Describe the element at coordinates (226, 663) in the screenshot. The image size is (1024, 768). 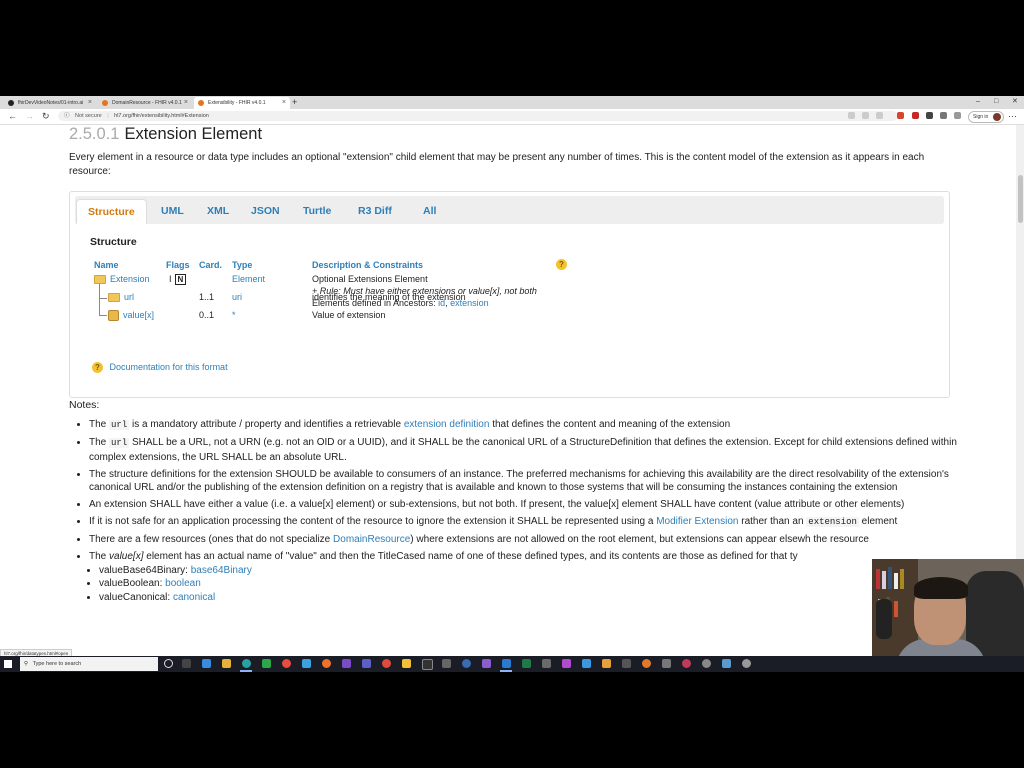
I see `file-explorer-icon` at that location.